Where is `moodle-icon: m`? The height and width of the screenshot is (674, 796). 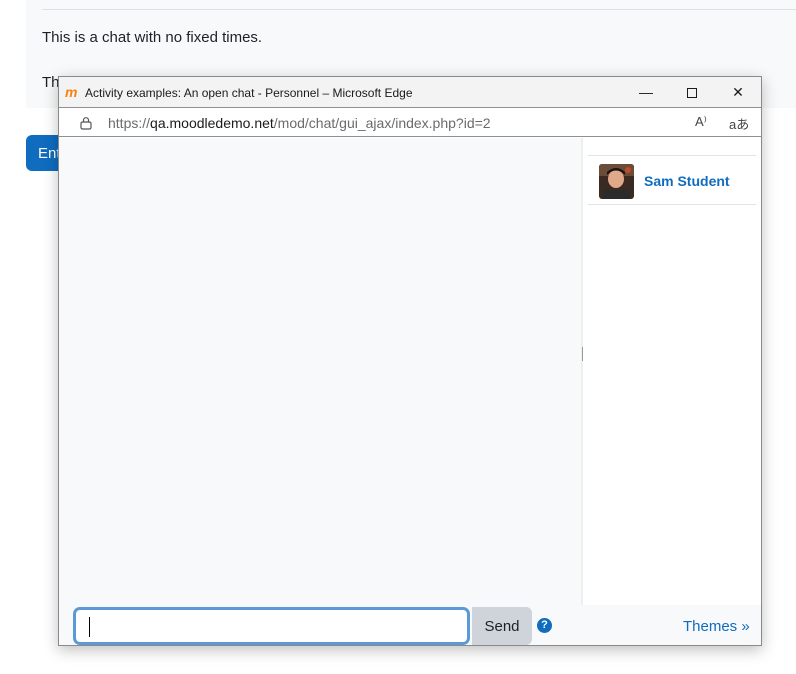
moodle-icon: m is located at coordinates (71, 92).